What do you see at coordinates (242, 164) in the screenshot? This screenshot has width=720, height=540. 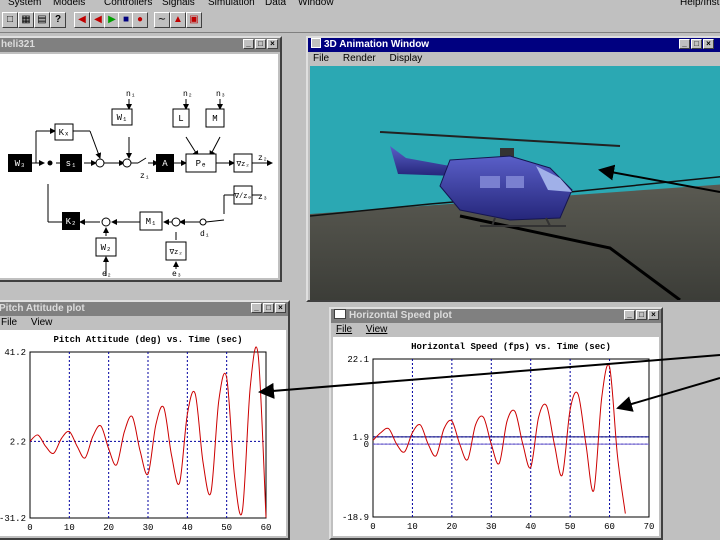 I see `block-vz-label: ∇z₂` at bounding box center [242, 164].